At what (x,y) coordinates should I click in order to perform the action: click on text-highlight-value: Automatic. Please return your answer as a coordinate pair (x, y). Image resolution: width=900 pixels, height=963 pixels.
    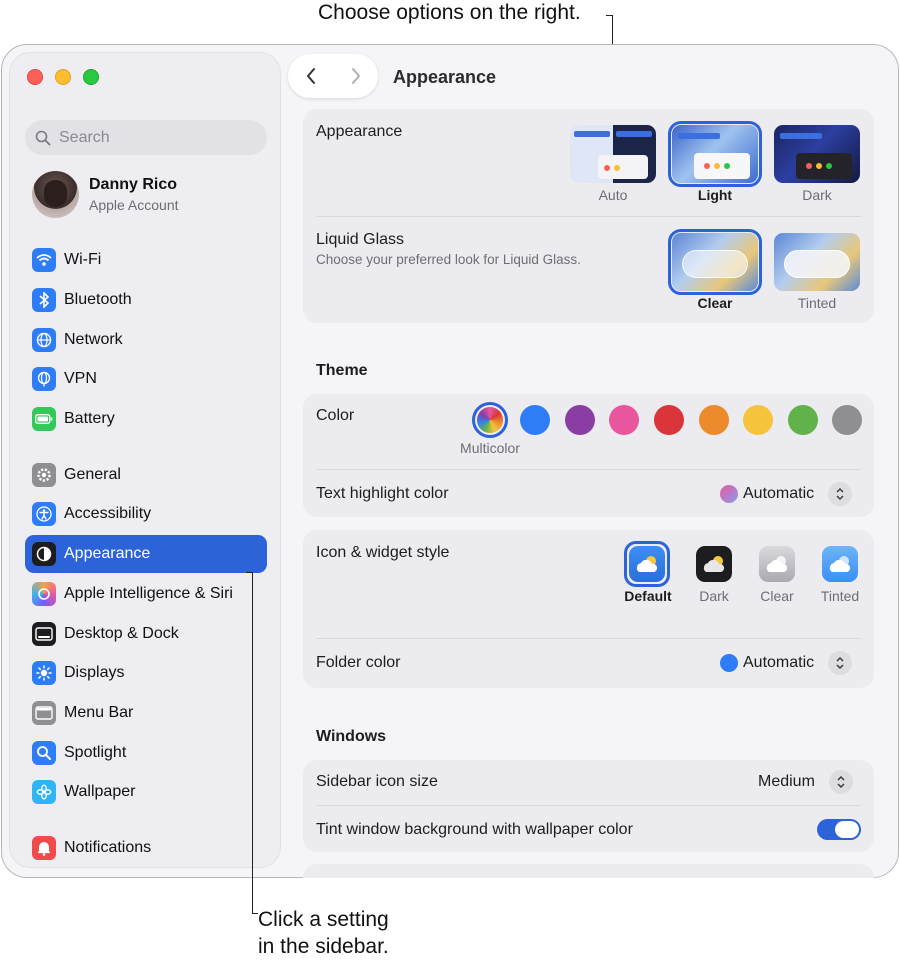
    Looking at the image, I should click on (779, 493).